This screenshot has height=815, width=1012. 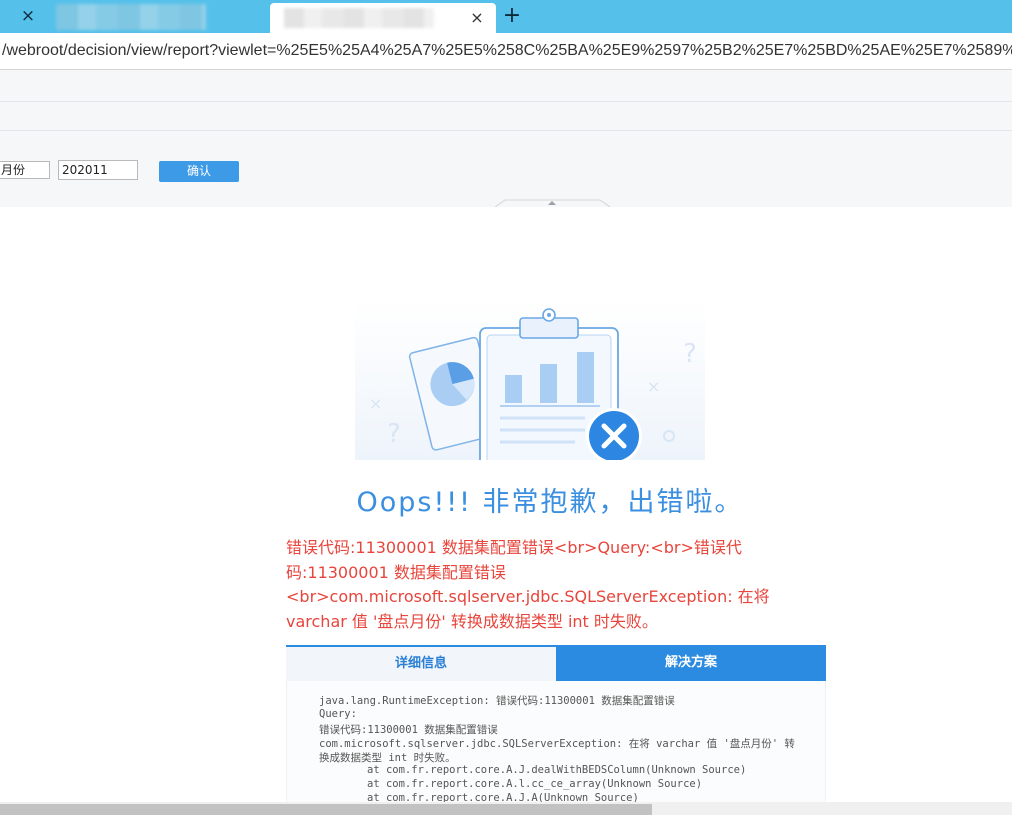 What do you see at coordinates (25, 170) in the screenshot?
I see `month-label: 月份` at bounding box center [25, 170].